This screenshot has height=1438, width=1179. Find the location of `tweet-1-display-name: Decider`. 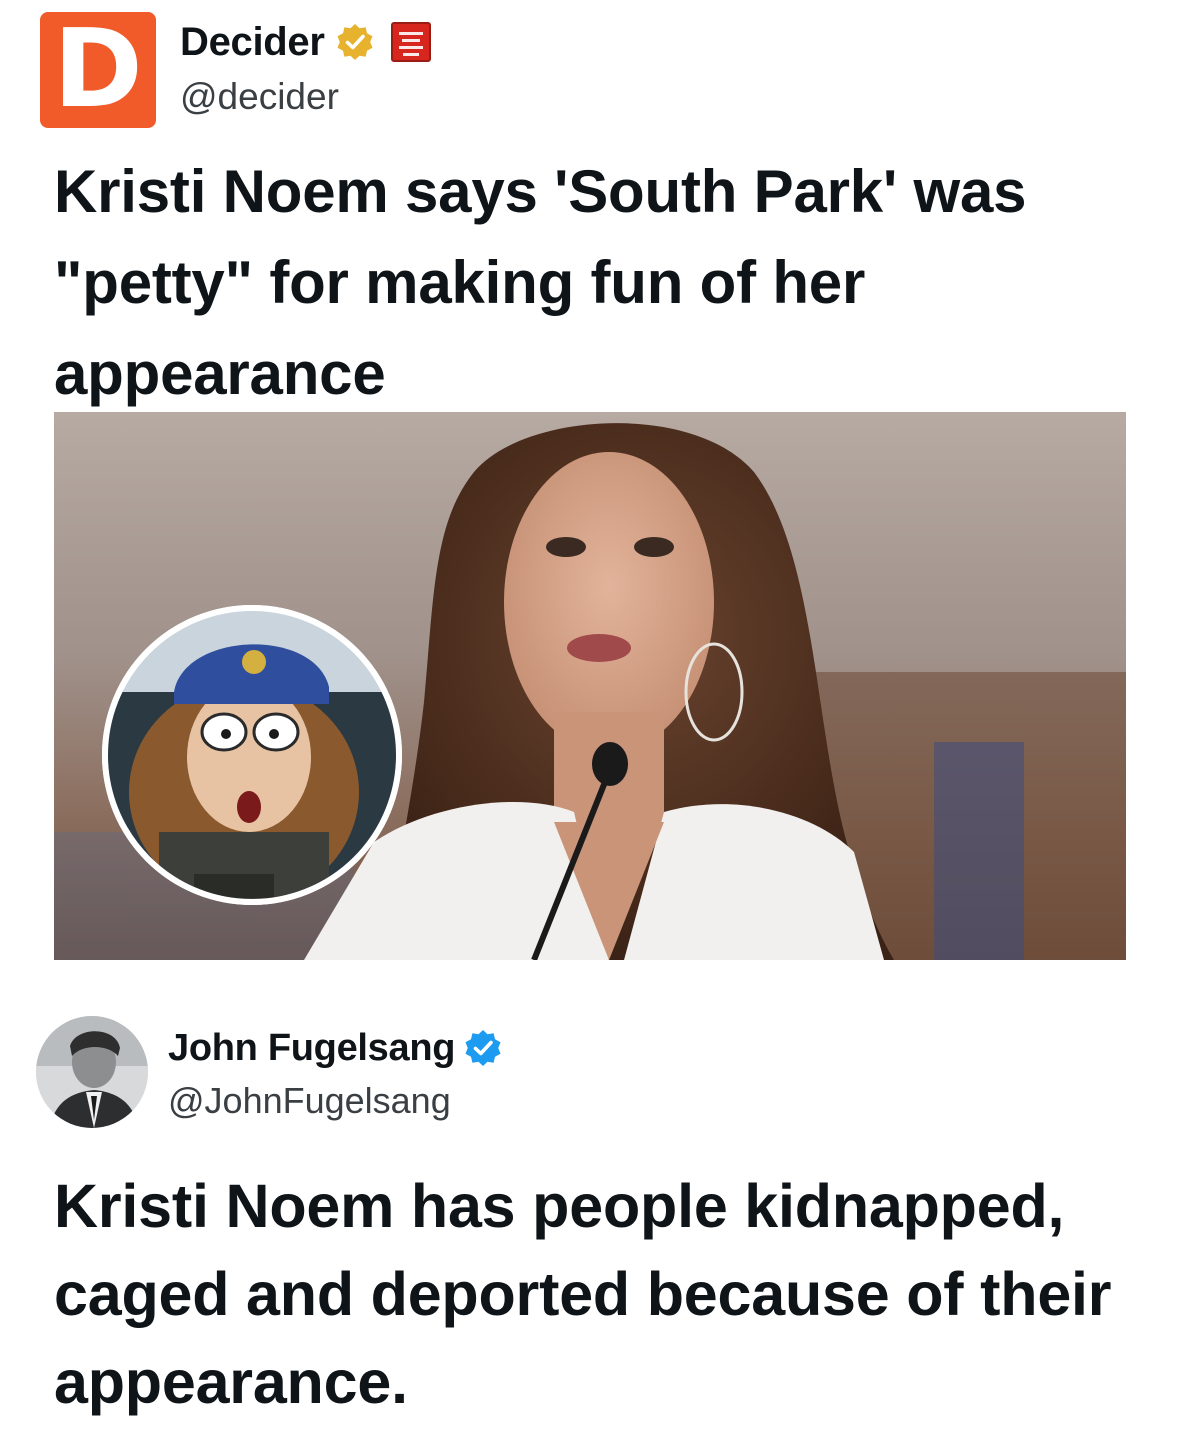

tweet-1-display-name: Decider is located at coordinates (252, 42).